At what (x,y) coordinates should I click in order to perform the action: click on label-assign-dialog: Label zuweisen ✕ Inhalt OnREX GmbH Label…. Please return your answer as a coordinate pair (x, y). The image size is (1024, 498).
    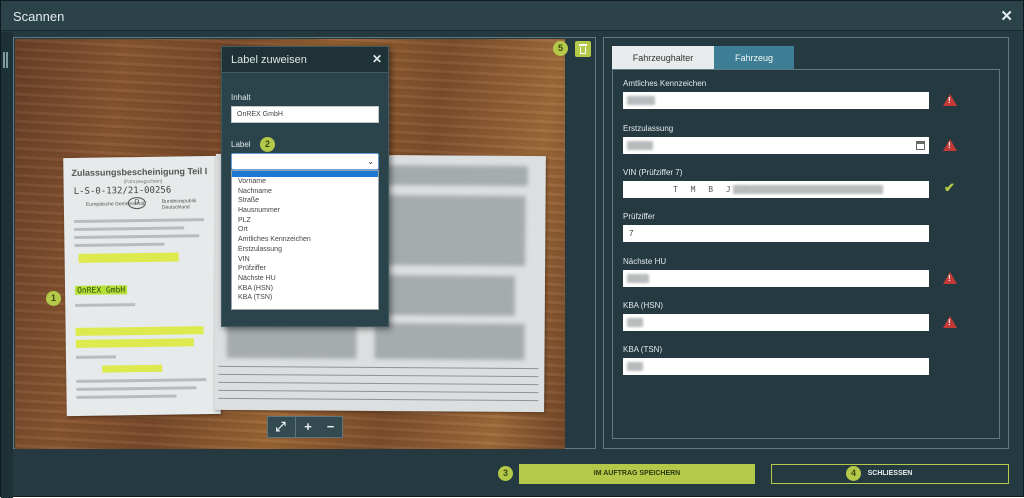
    Looking at the image, I should click on (305, 186).